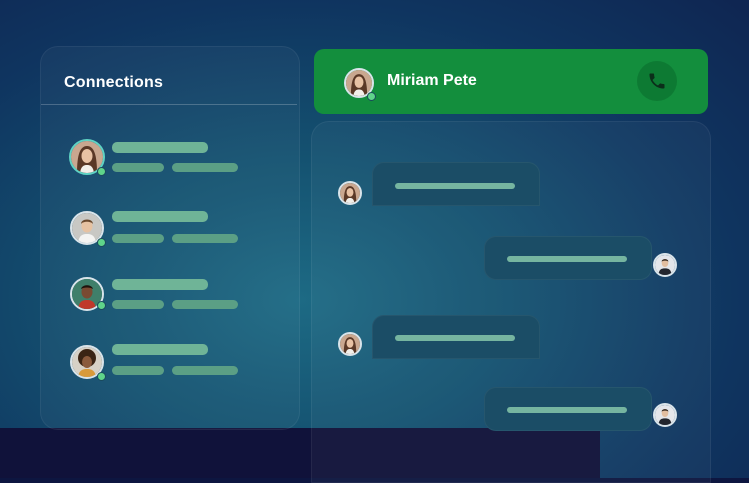  I want to click on connections-divider, so click(169, 104).